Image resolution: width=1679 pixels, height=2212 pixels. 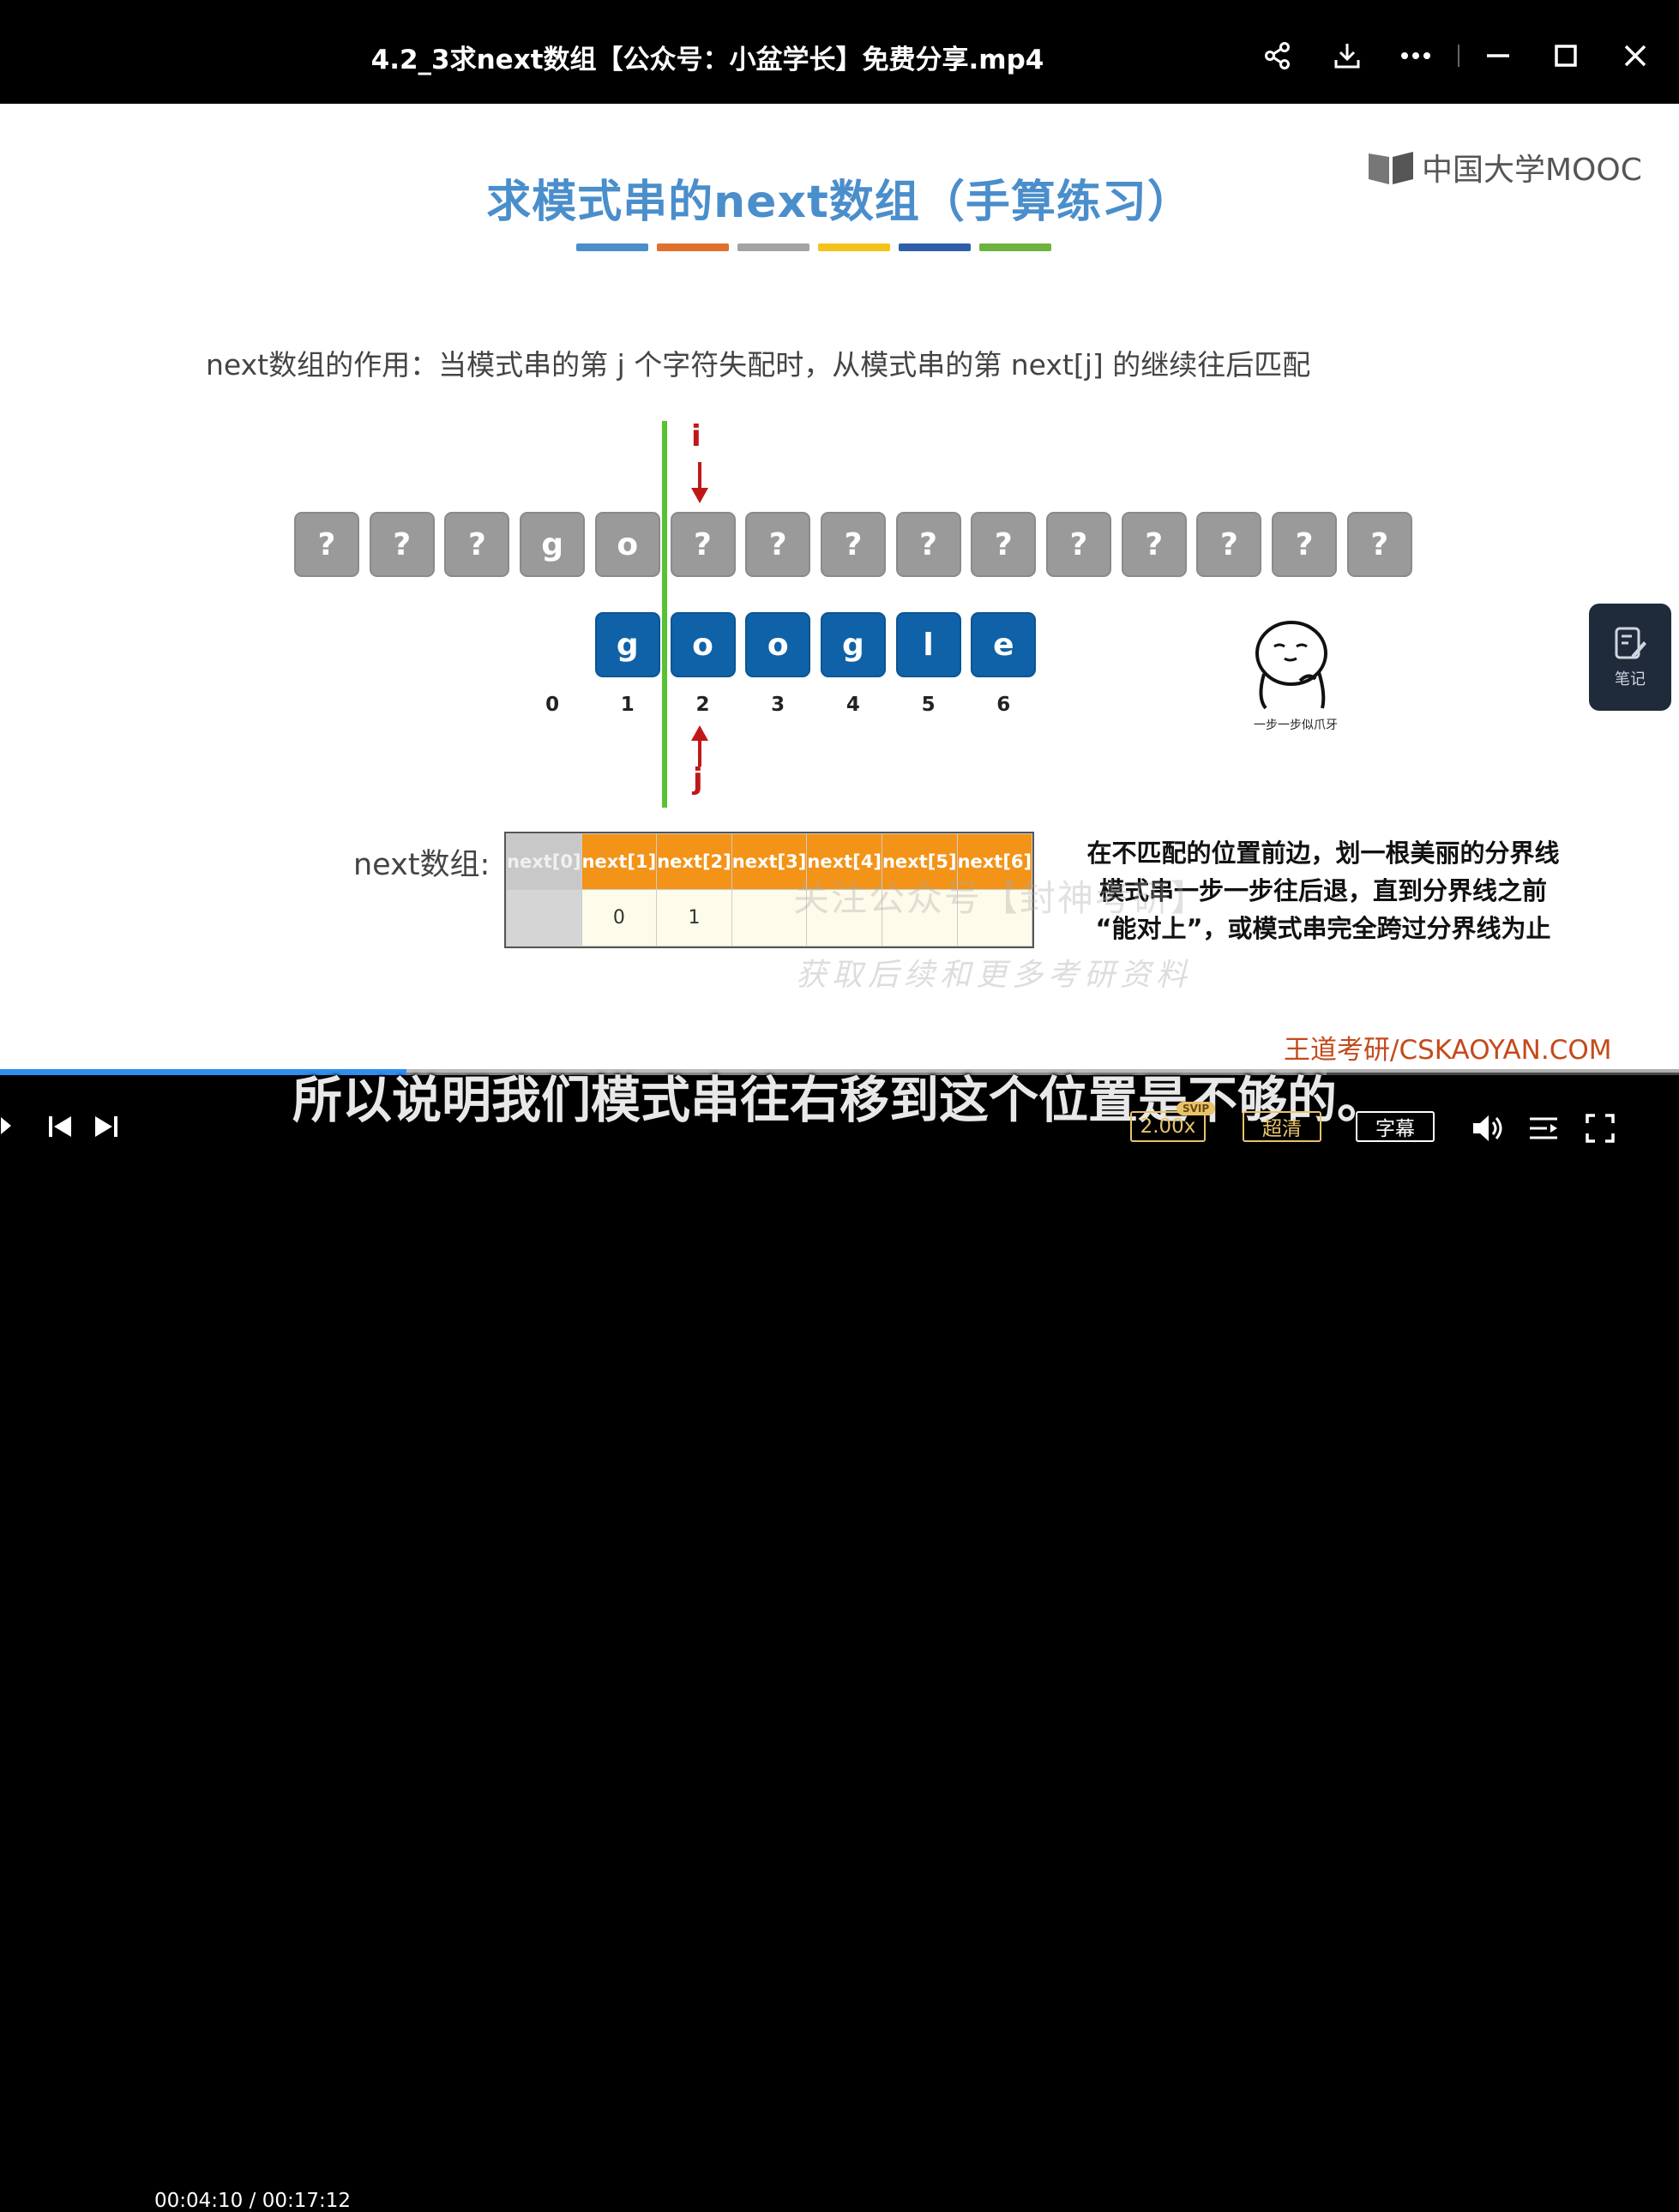 I want to click on close-icon, so click(x=1635, y=55).